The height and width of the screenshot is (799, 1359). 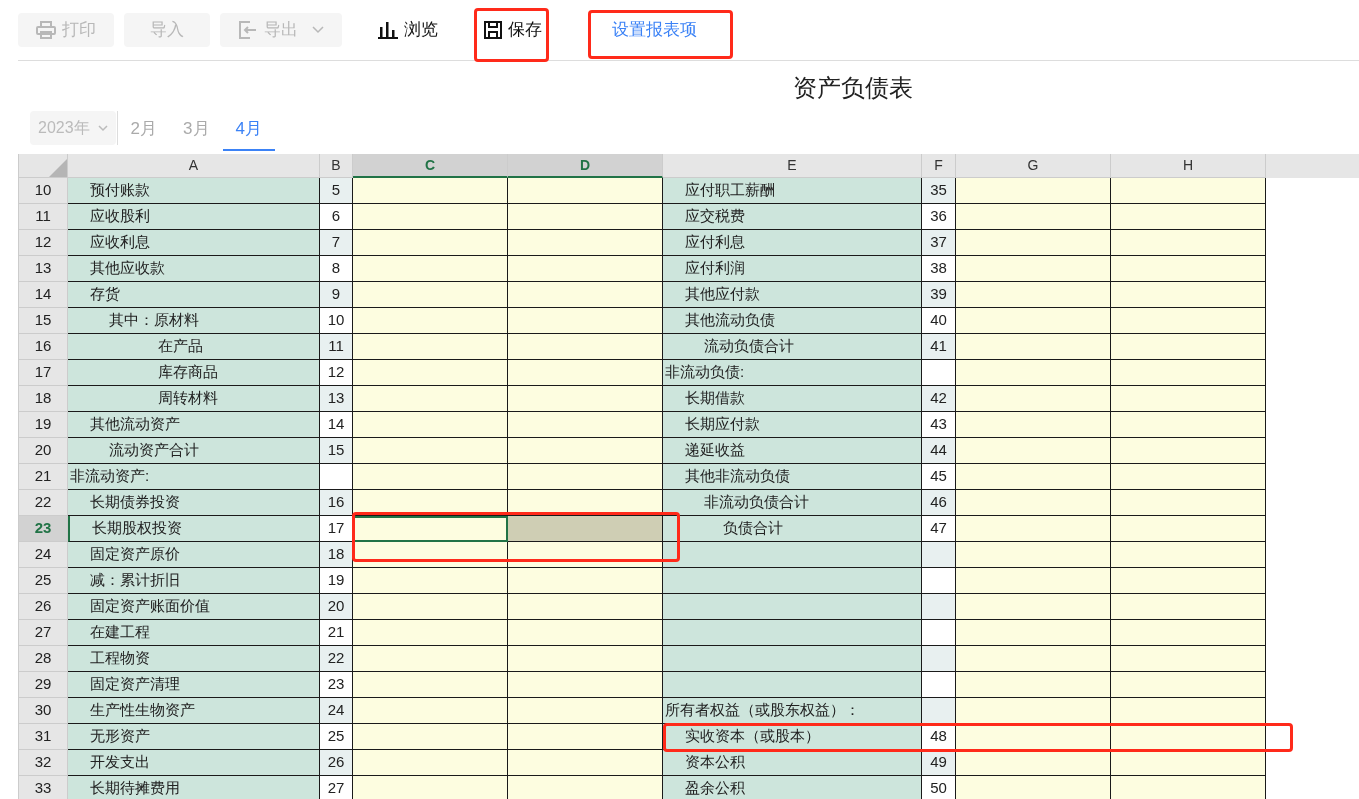 What do you see at coordinates (336, 763) in the screenshot?
I see `table-cell: 26` at bounding box center [336, 763].